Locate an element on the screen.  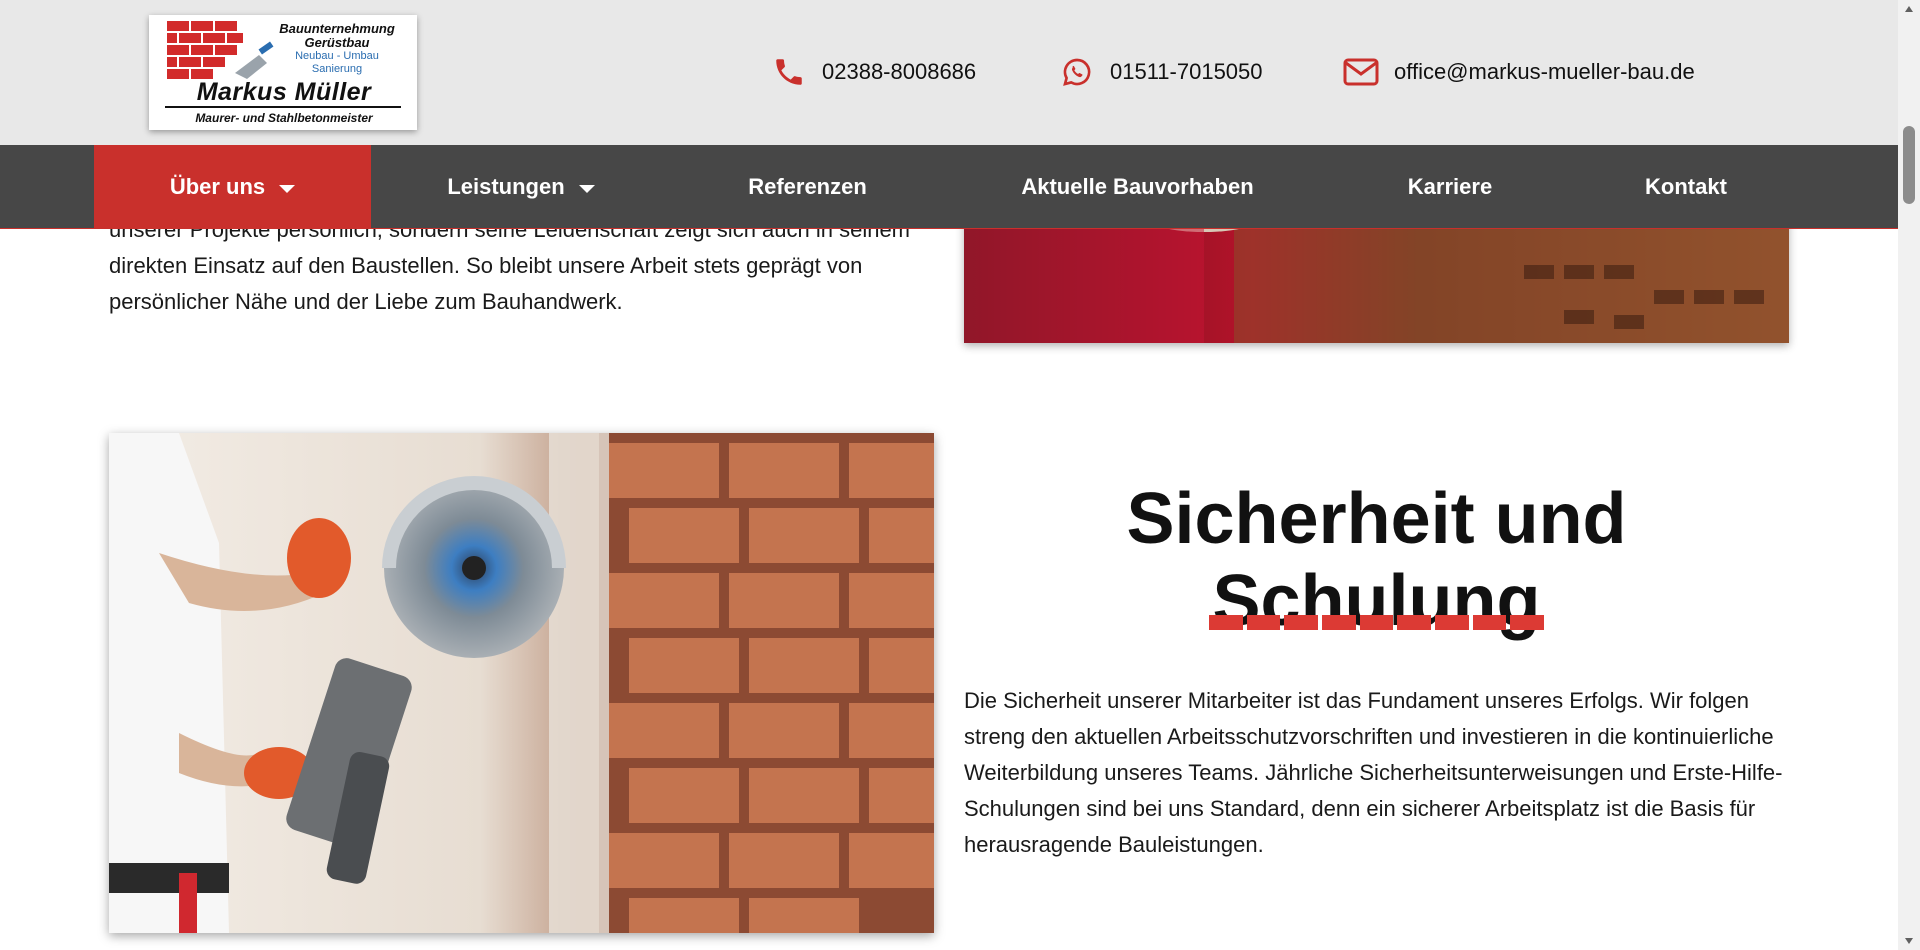
scroll-up-arrow-icon is located at coordinates (1909, 9).